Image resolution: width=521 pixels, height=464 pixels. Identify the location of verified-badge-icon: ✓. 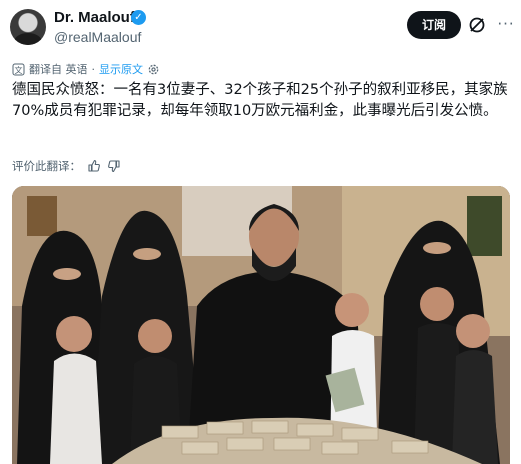
(138, 17).